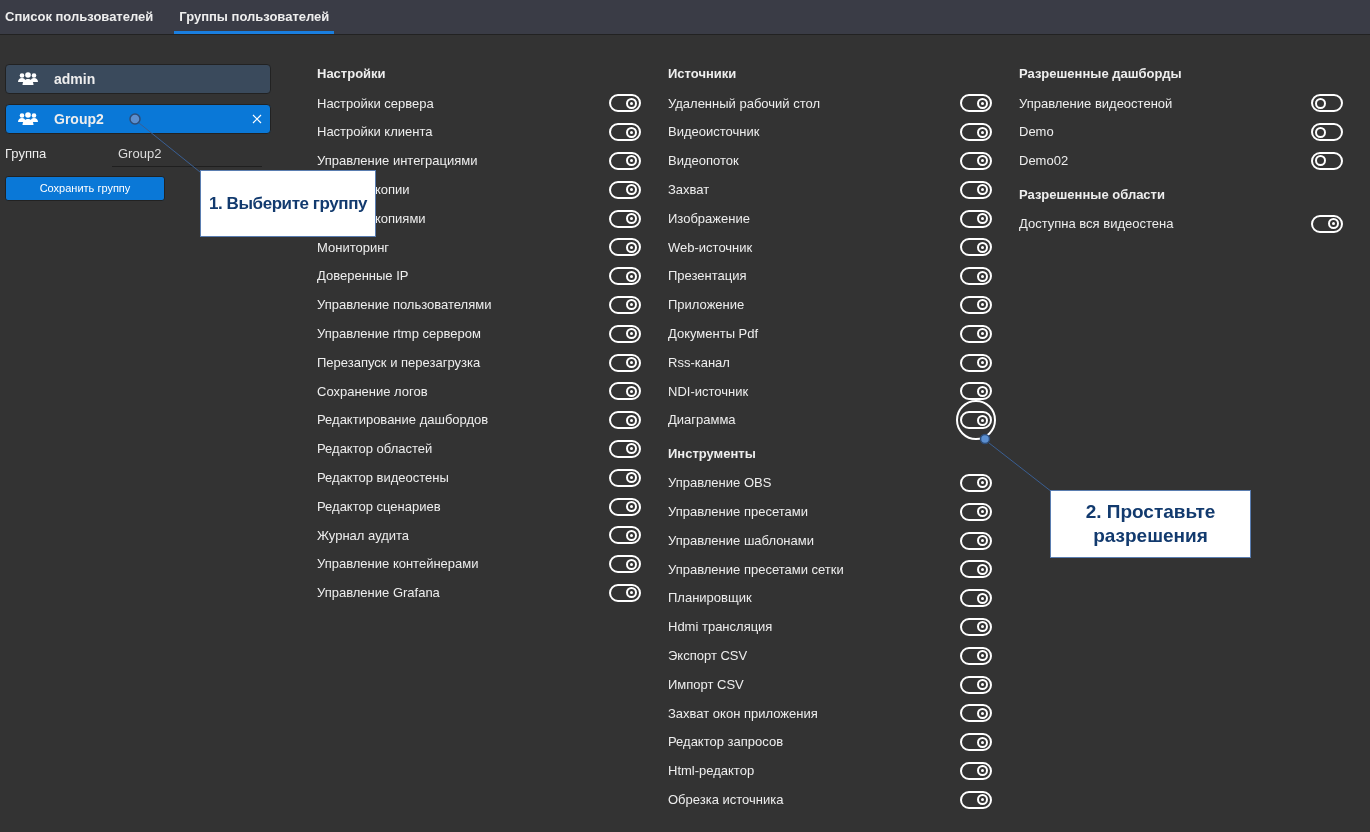 The height and width of the screenshot is (832, 1370). What do you see at coordinates (353, 247) in the screenshot?
I see `permission-label: Мониторинг` at bounding box center [353, 247].